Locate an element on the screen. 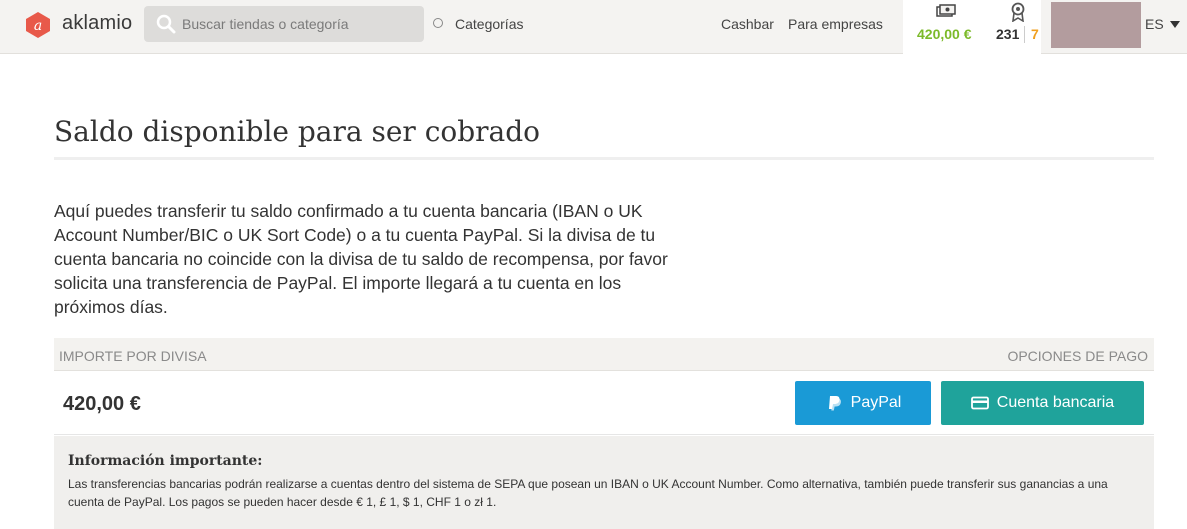  svg-text: a is located at coordinates (38, 26).